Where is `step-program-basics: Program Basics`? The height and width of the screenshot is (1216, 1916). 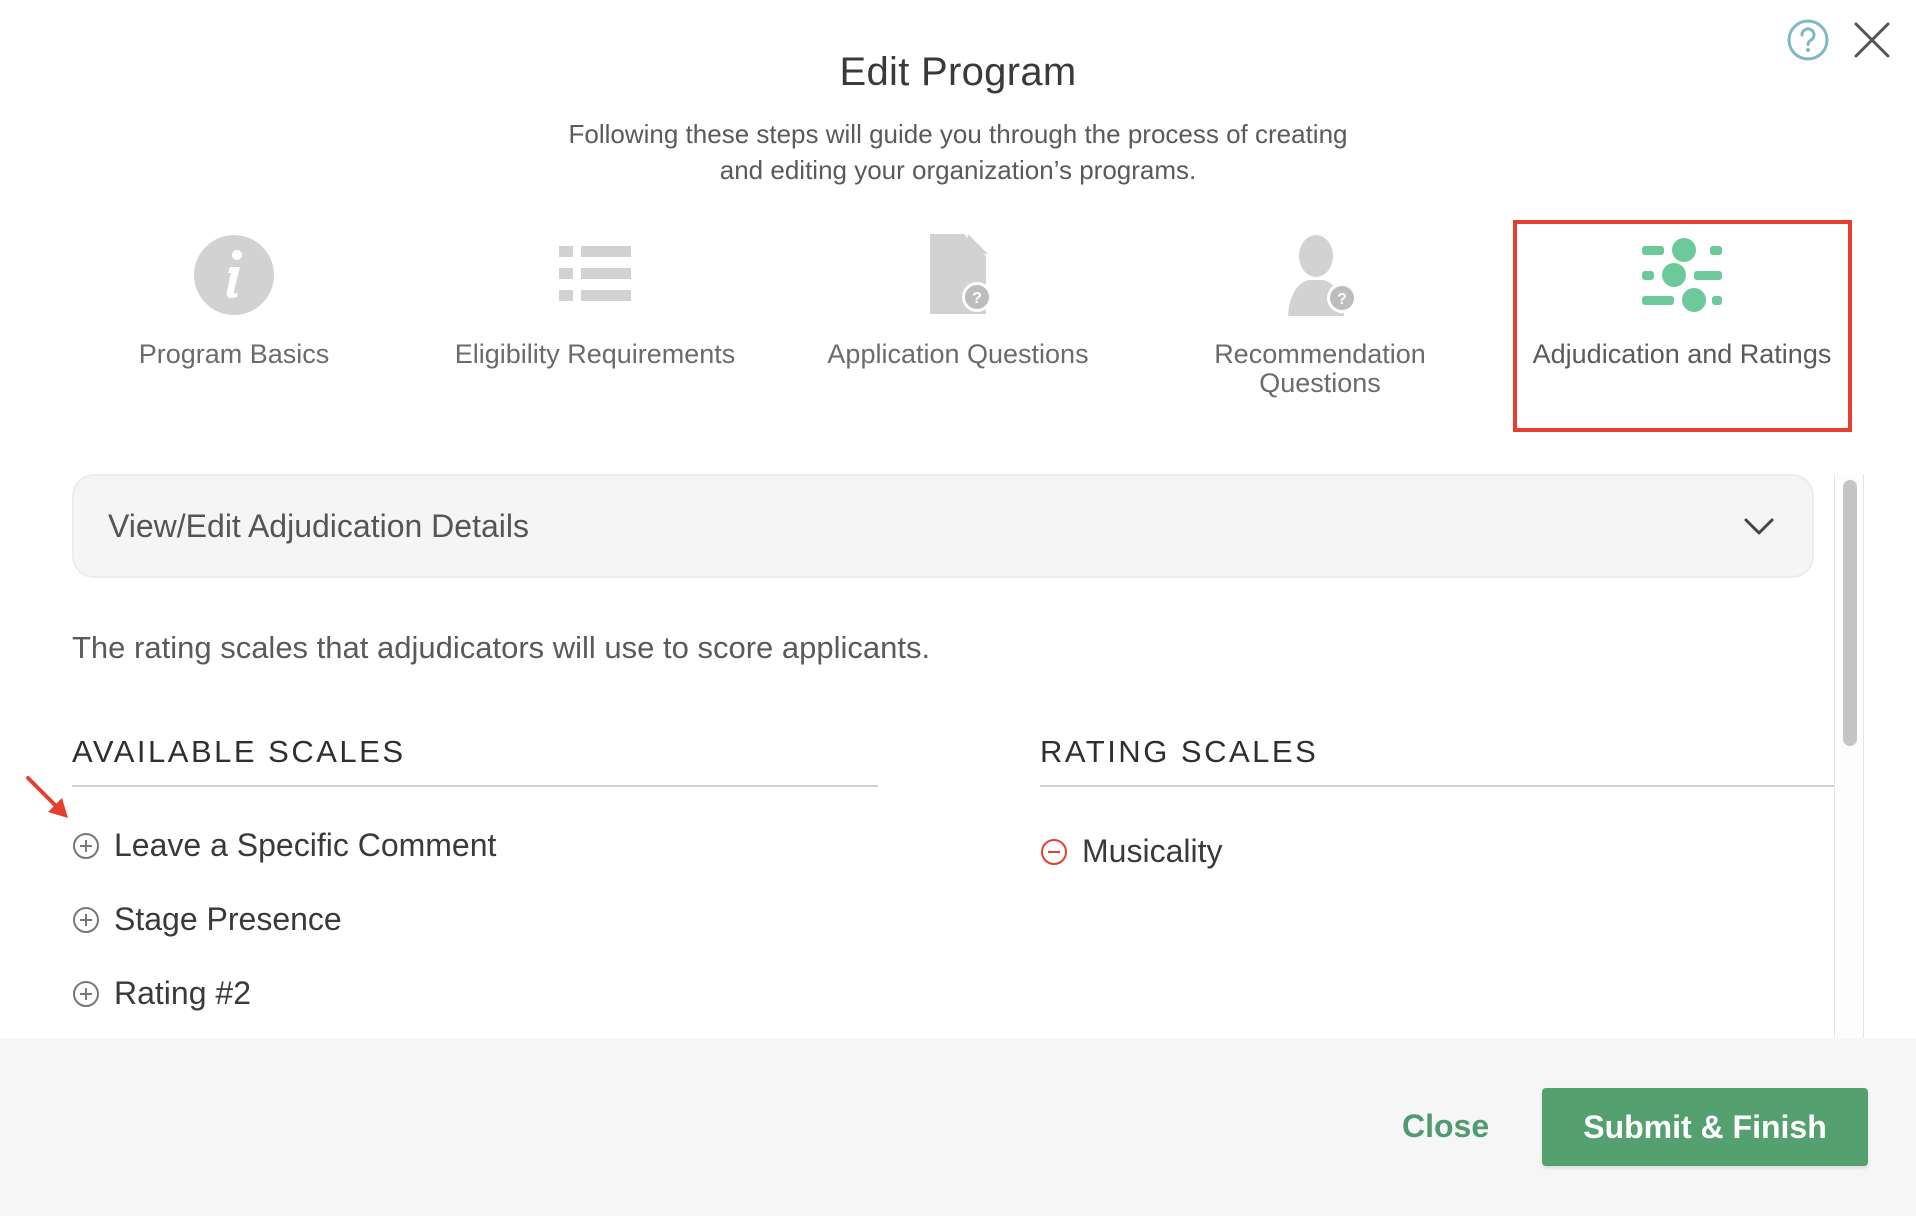 step-program-basics: Program Basics is located at coordinates (234, 294).